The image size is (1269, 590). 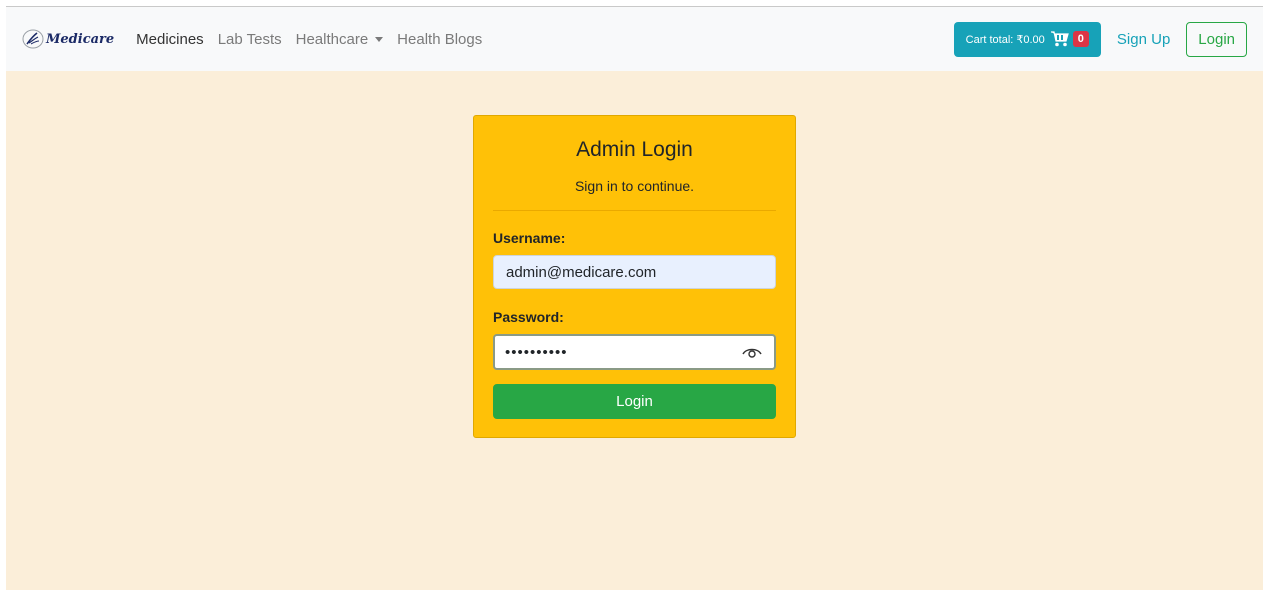 I want to click on password-field, so click(x=634, y=352).